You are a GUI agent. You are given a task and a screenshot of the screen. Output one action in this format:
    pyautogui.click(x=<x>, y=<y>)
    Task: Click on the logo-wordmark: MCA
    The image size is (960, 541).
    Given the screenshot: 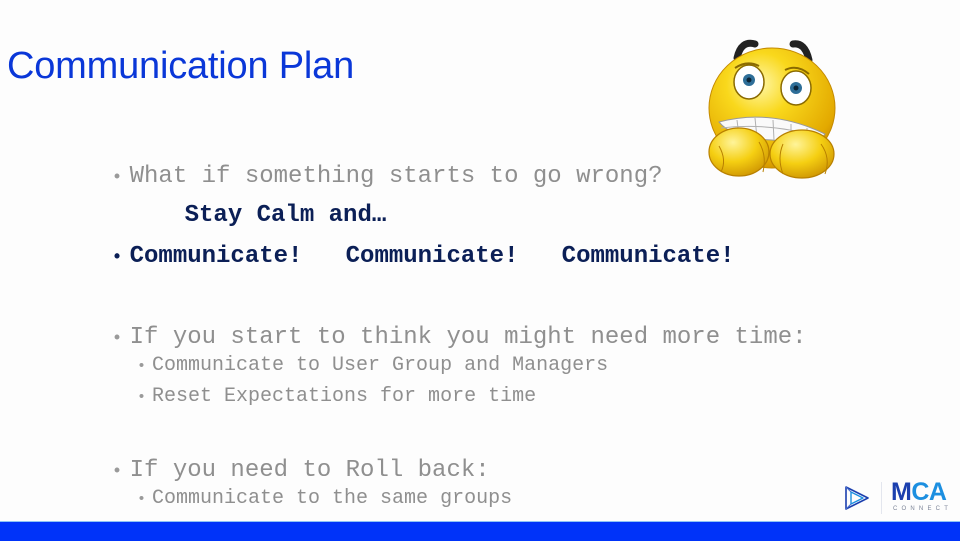 What is the action you would take?
    pyautogui.click(x=919, y=492)
    